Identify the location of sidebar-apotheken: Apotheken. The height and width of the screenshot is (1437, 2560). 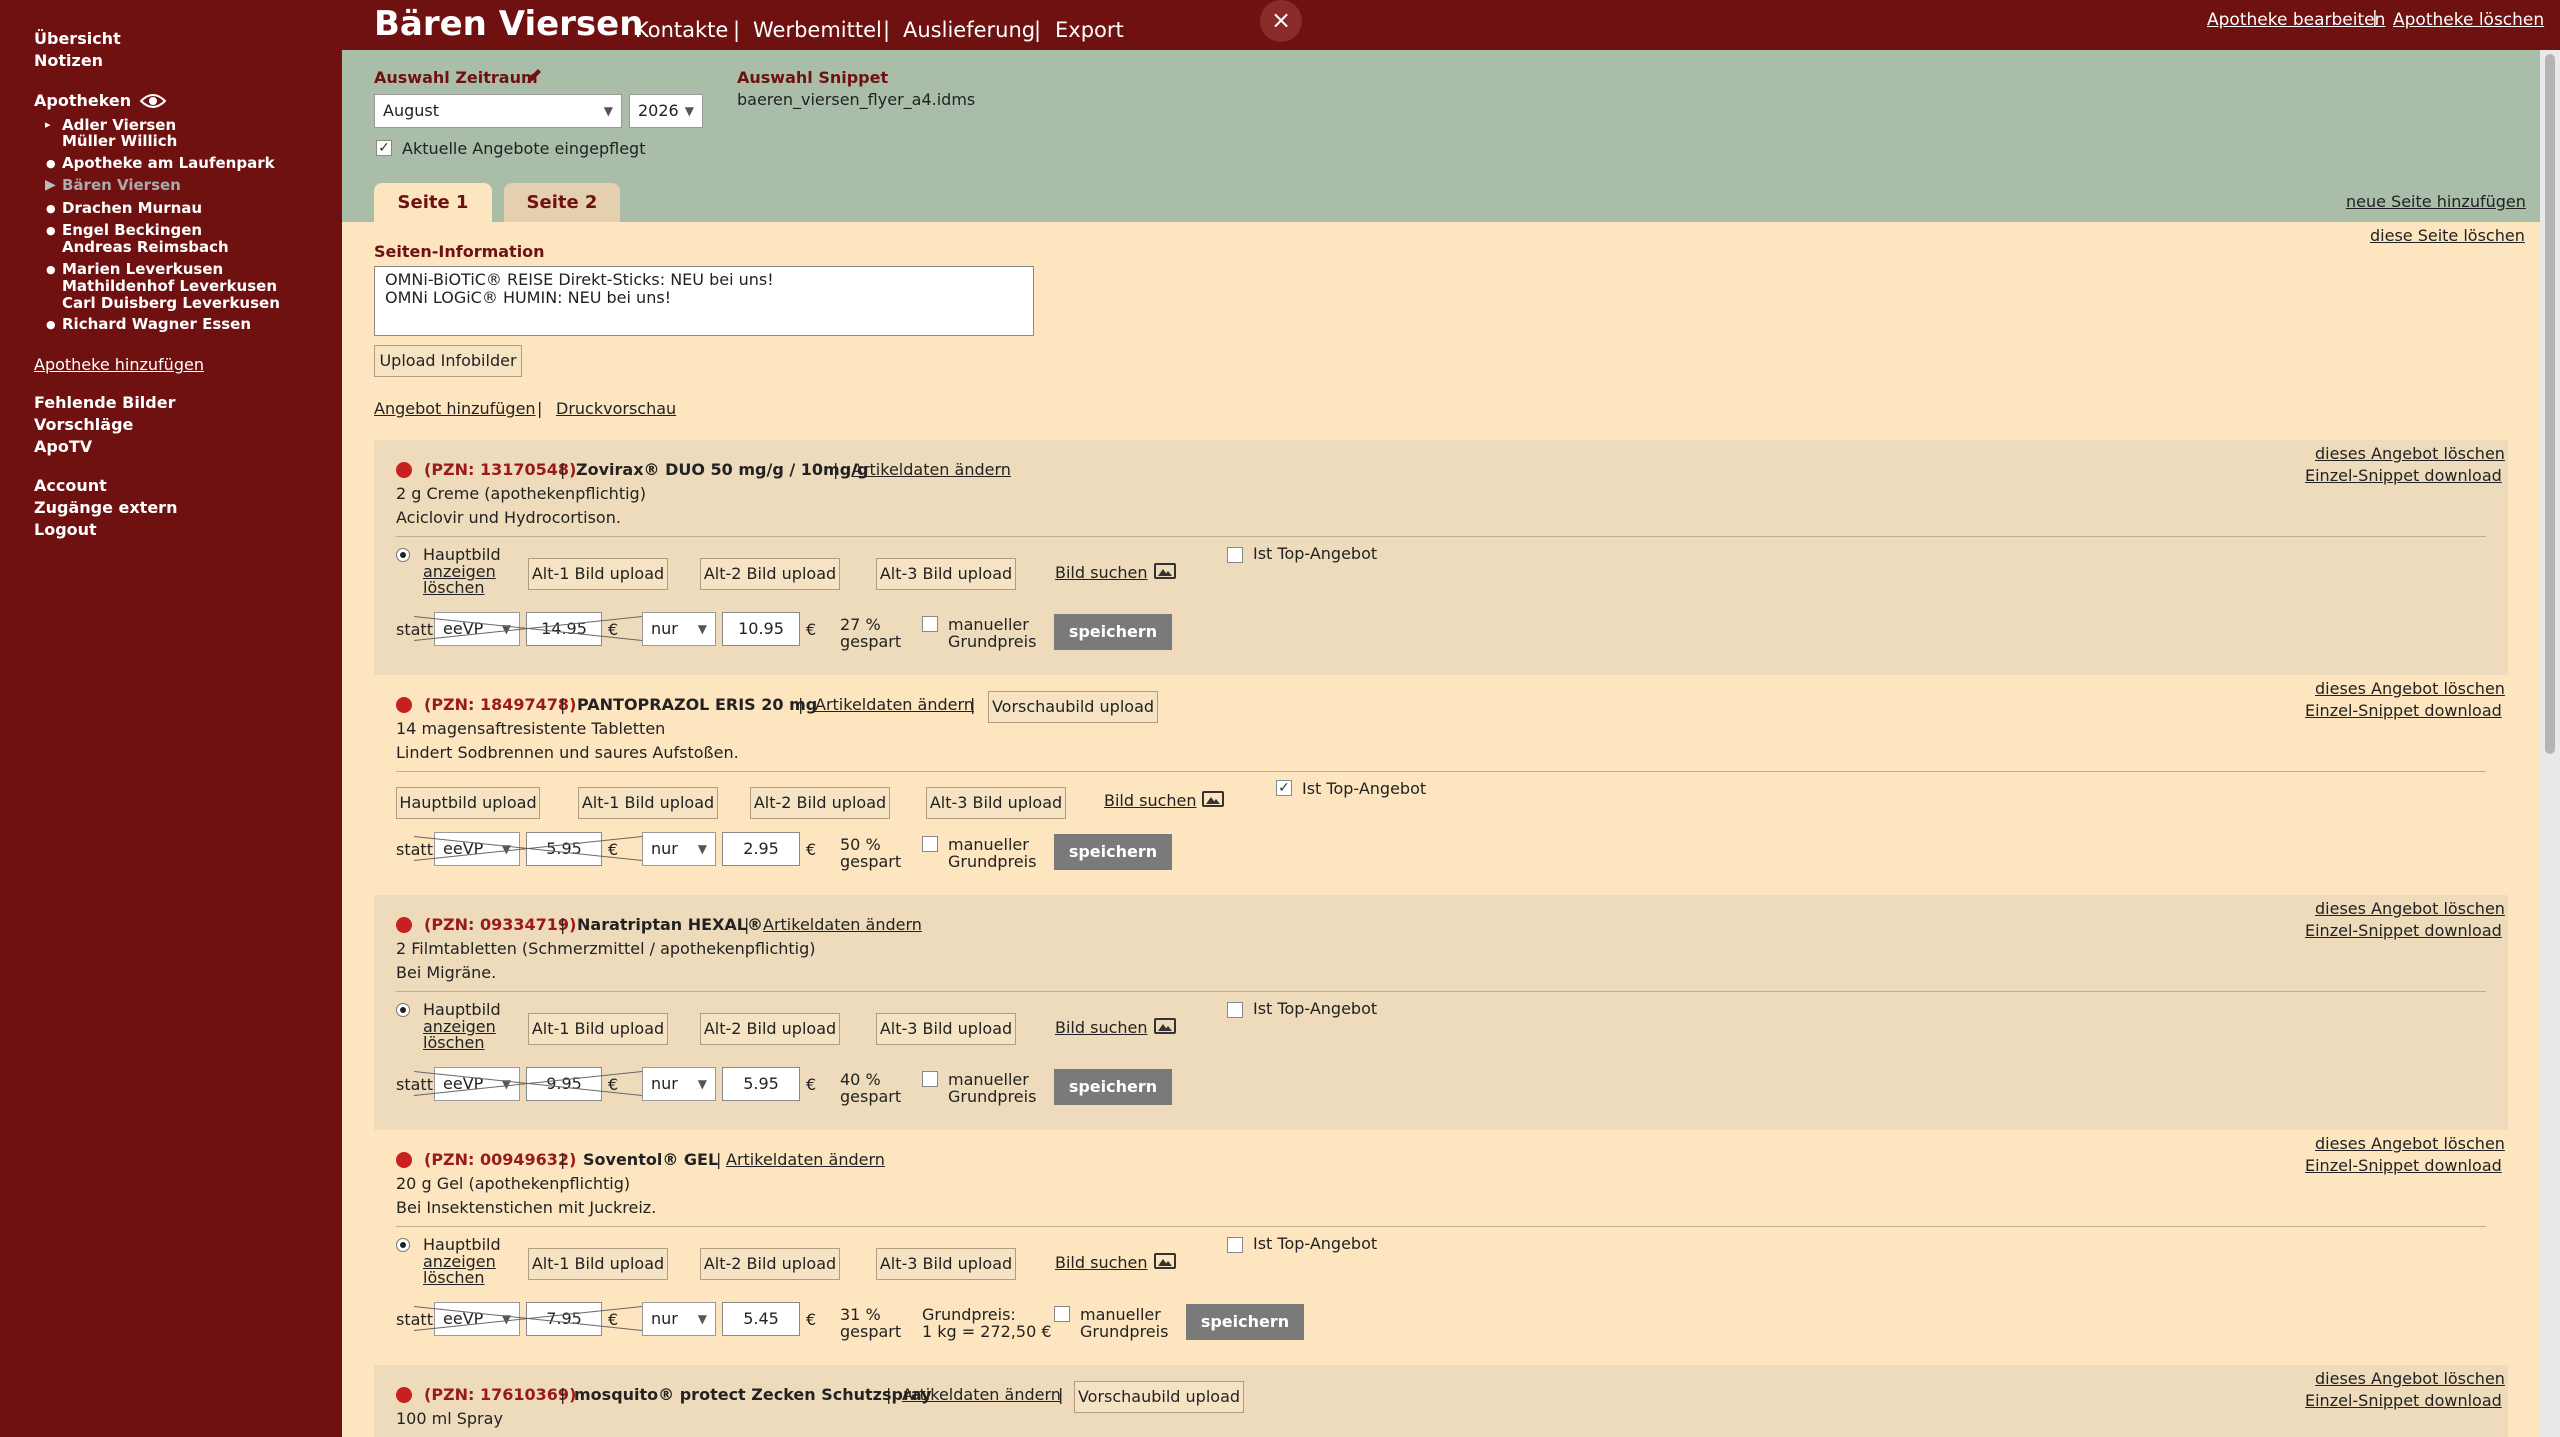
(82, 100).